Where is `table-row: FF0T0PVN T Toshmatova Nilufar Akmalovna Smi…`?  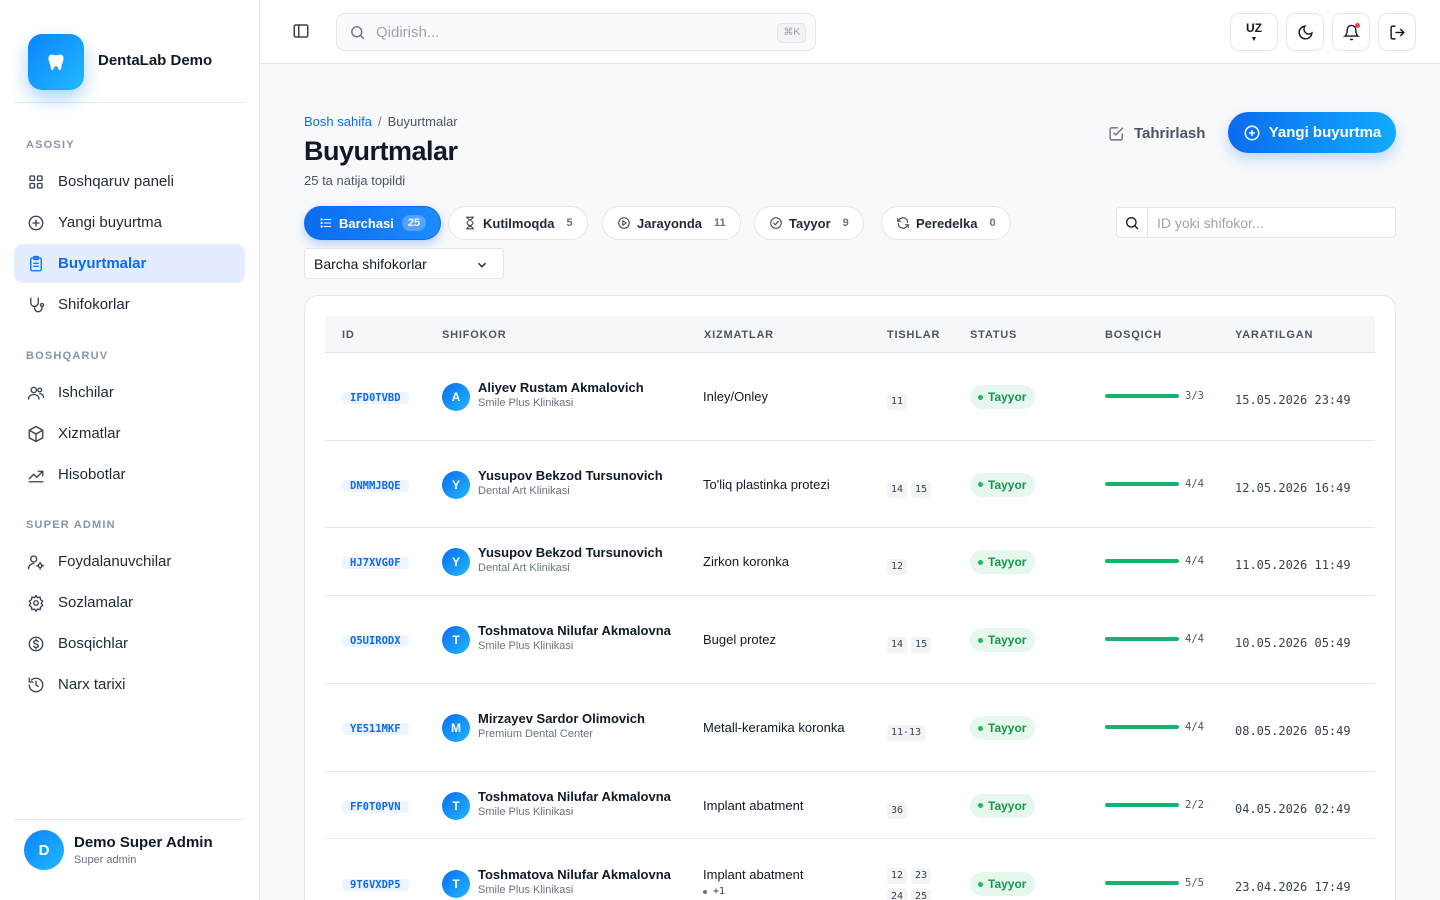
table-row: FF0T0PVN T Toshmatova Nilufar Akmalovna Smi… is located at coordinates (850, 805).